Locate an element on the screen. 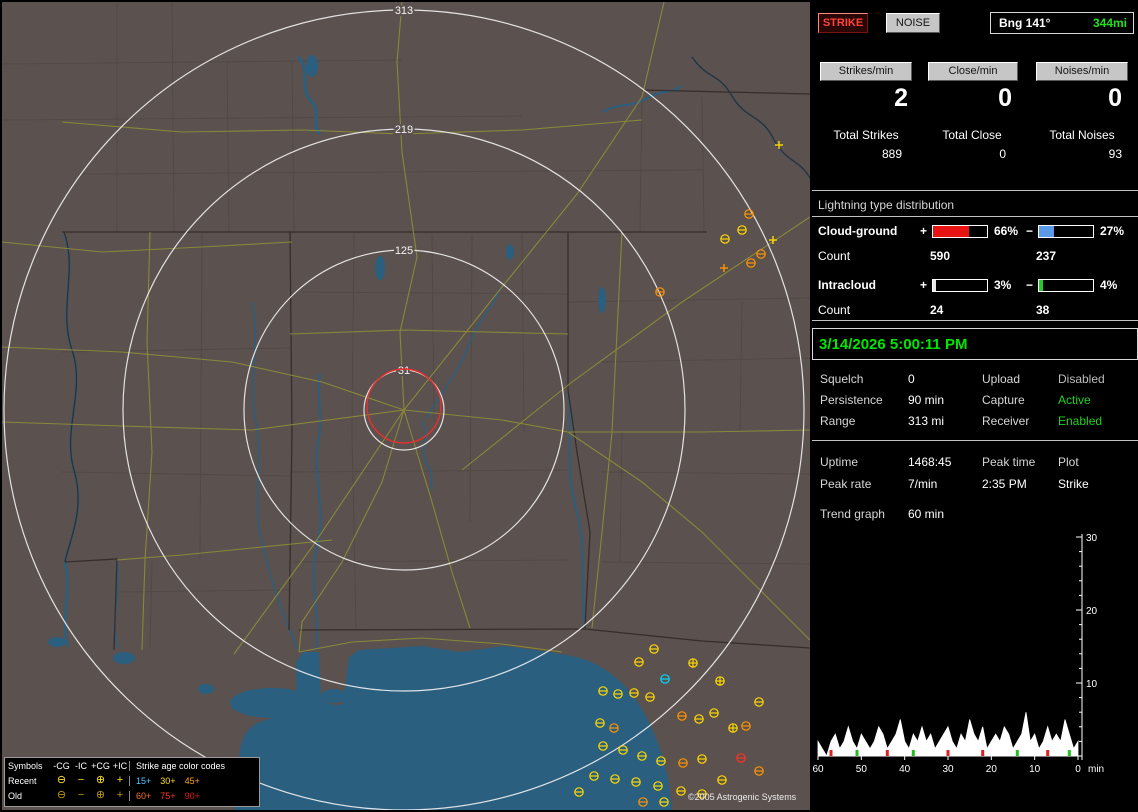 Image resolution: width=1138 pixels, height=812 pixels. svg-text: 50 is located at coordinates (862, 769).